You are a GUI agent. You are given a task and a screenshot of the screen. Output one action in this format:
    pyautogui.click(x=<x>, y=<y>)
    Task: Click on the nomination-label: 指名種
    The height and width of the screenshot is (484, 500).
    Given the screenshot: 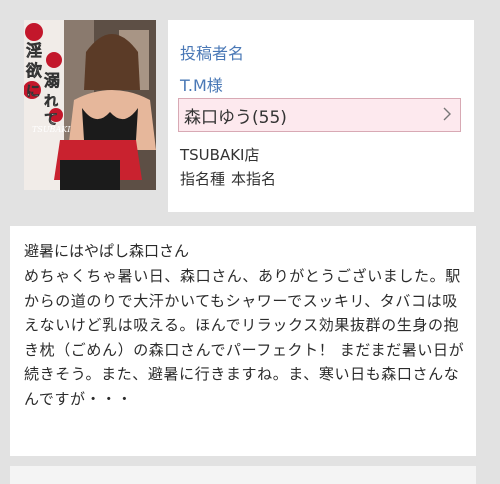 What is the action you would take?
    pyautogui.click(x=203, y=179)
    